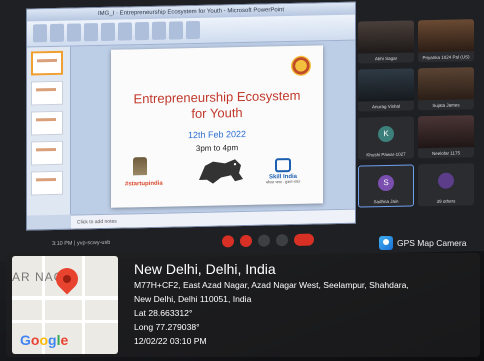 The width and height of the screenshot is (484, 361). Describe the element at coordinates (163, 313) in the screenshot. I see `location-latitude: Lat 28.663312°` at that location.